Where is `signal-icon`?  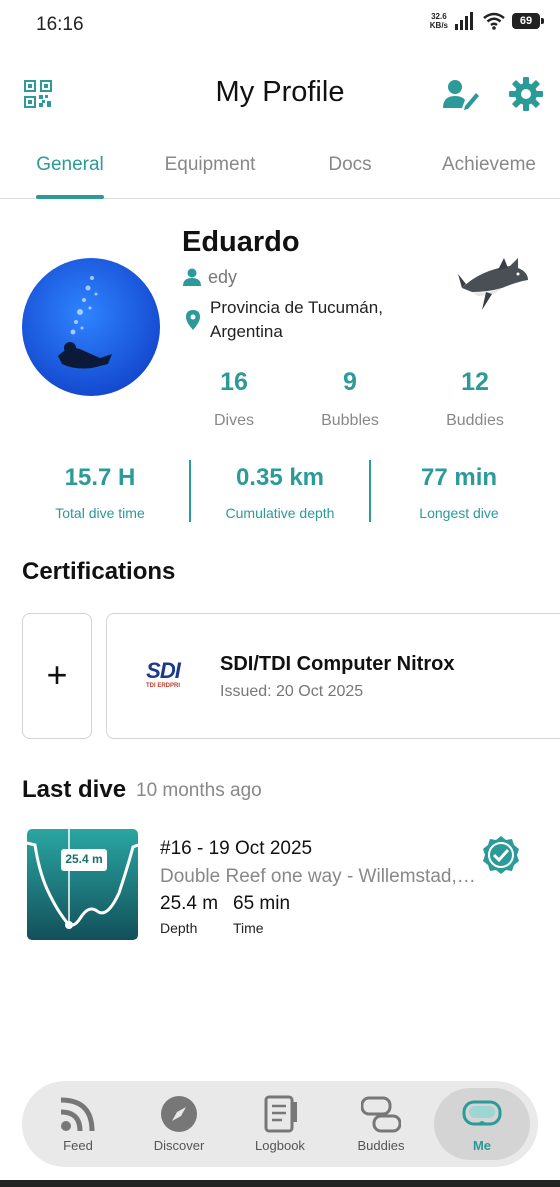 signal-icon is located at coordinates (464, 21).